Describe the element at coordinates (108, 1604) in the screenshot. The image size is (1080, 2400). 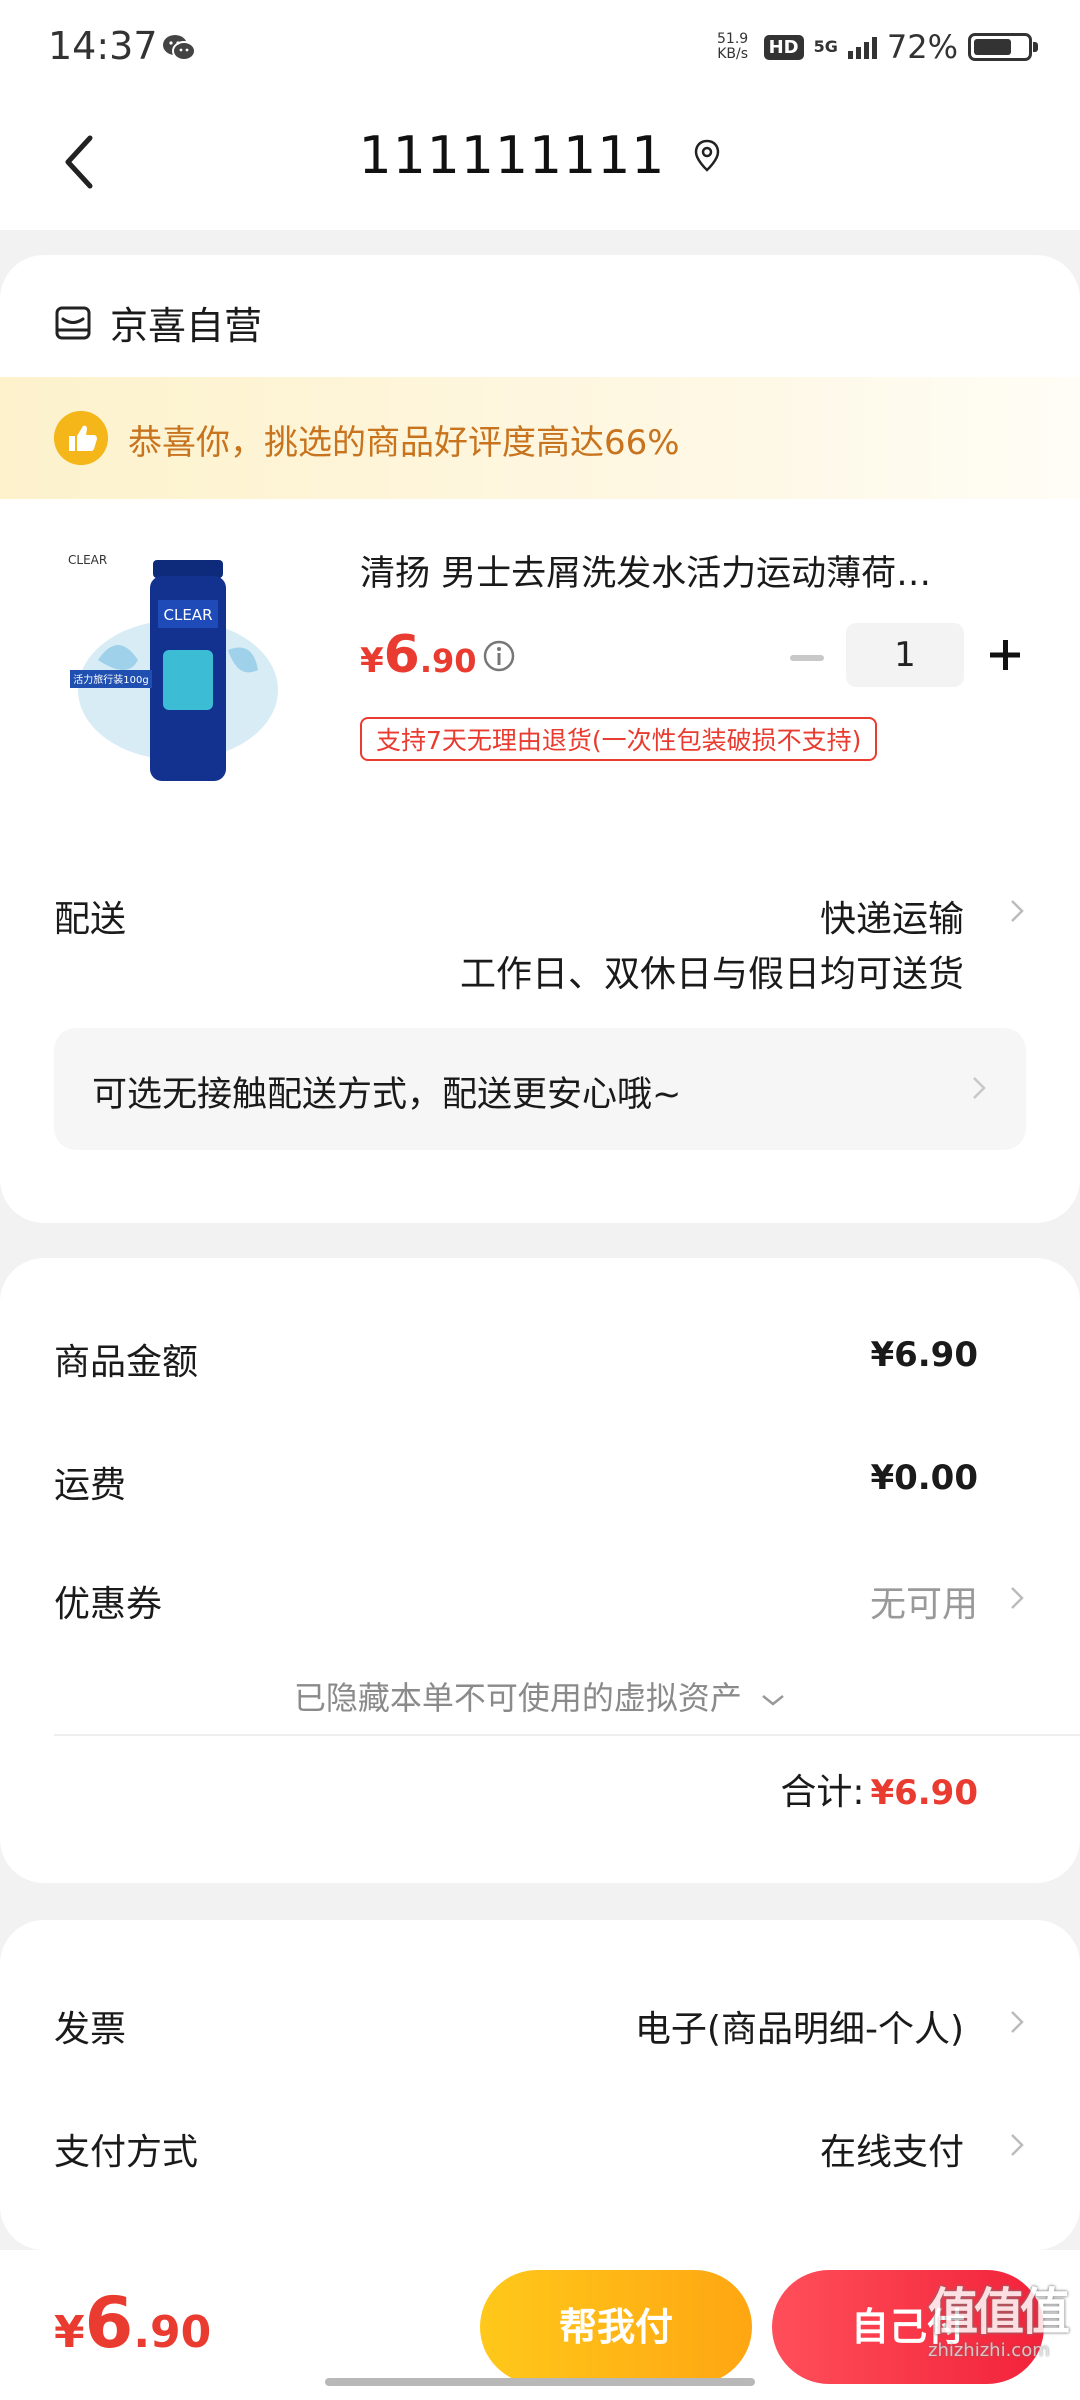
I see `coupon-label: 优惠券` at that location.